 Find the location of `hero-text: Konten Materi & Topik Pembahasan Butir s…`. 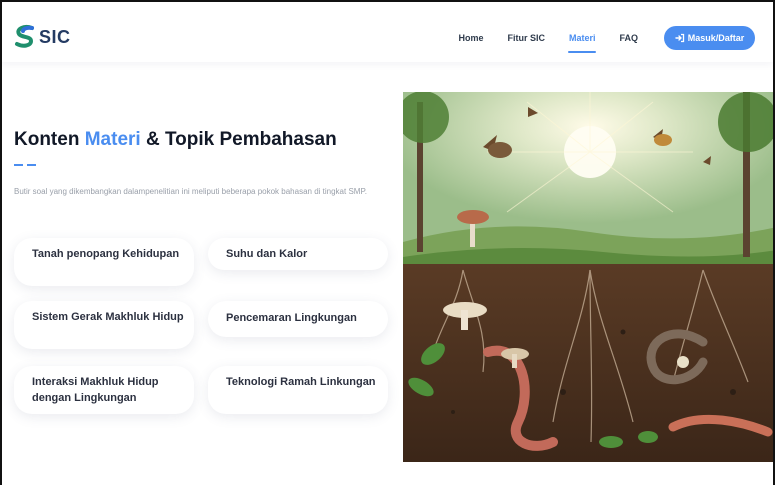

hero-text: Konten Materi & Topik Pembahasan Butir s… is located at coordinates (204, 163).